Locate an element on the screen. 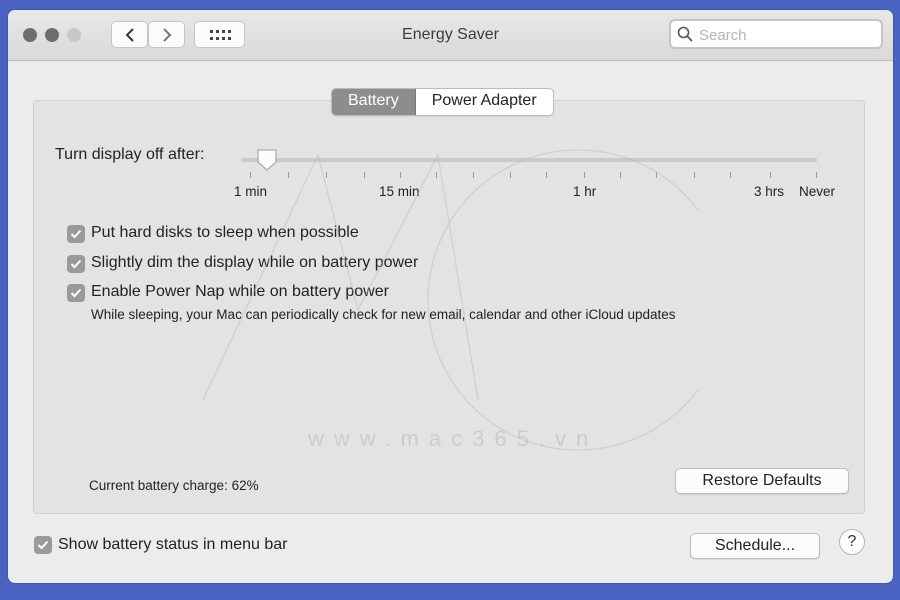 The image size is (900, 600). display-sleep-slider-thumb is located at coordinates (267, 160).